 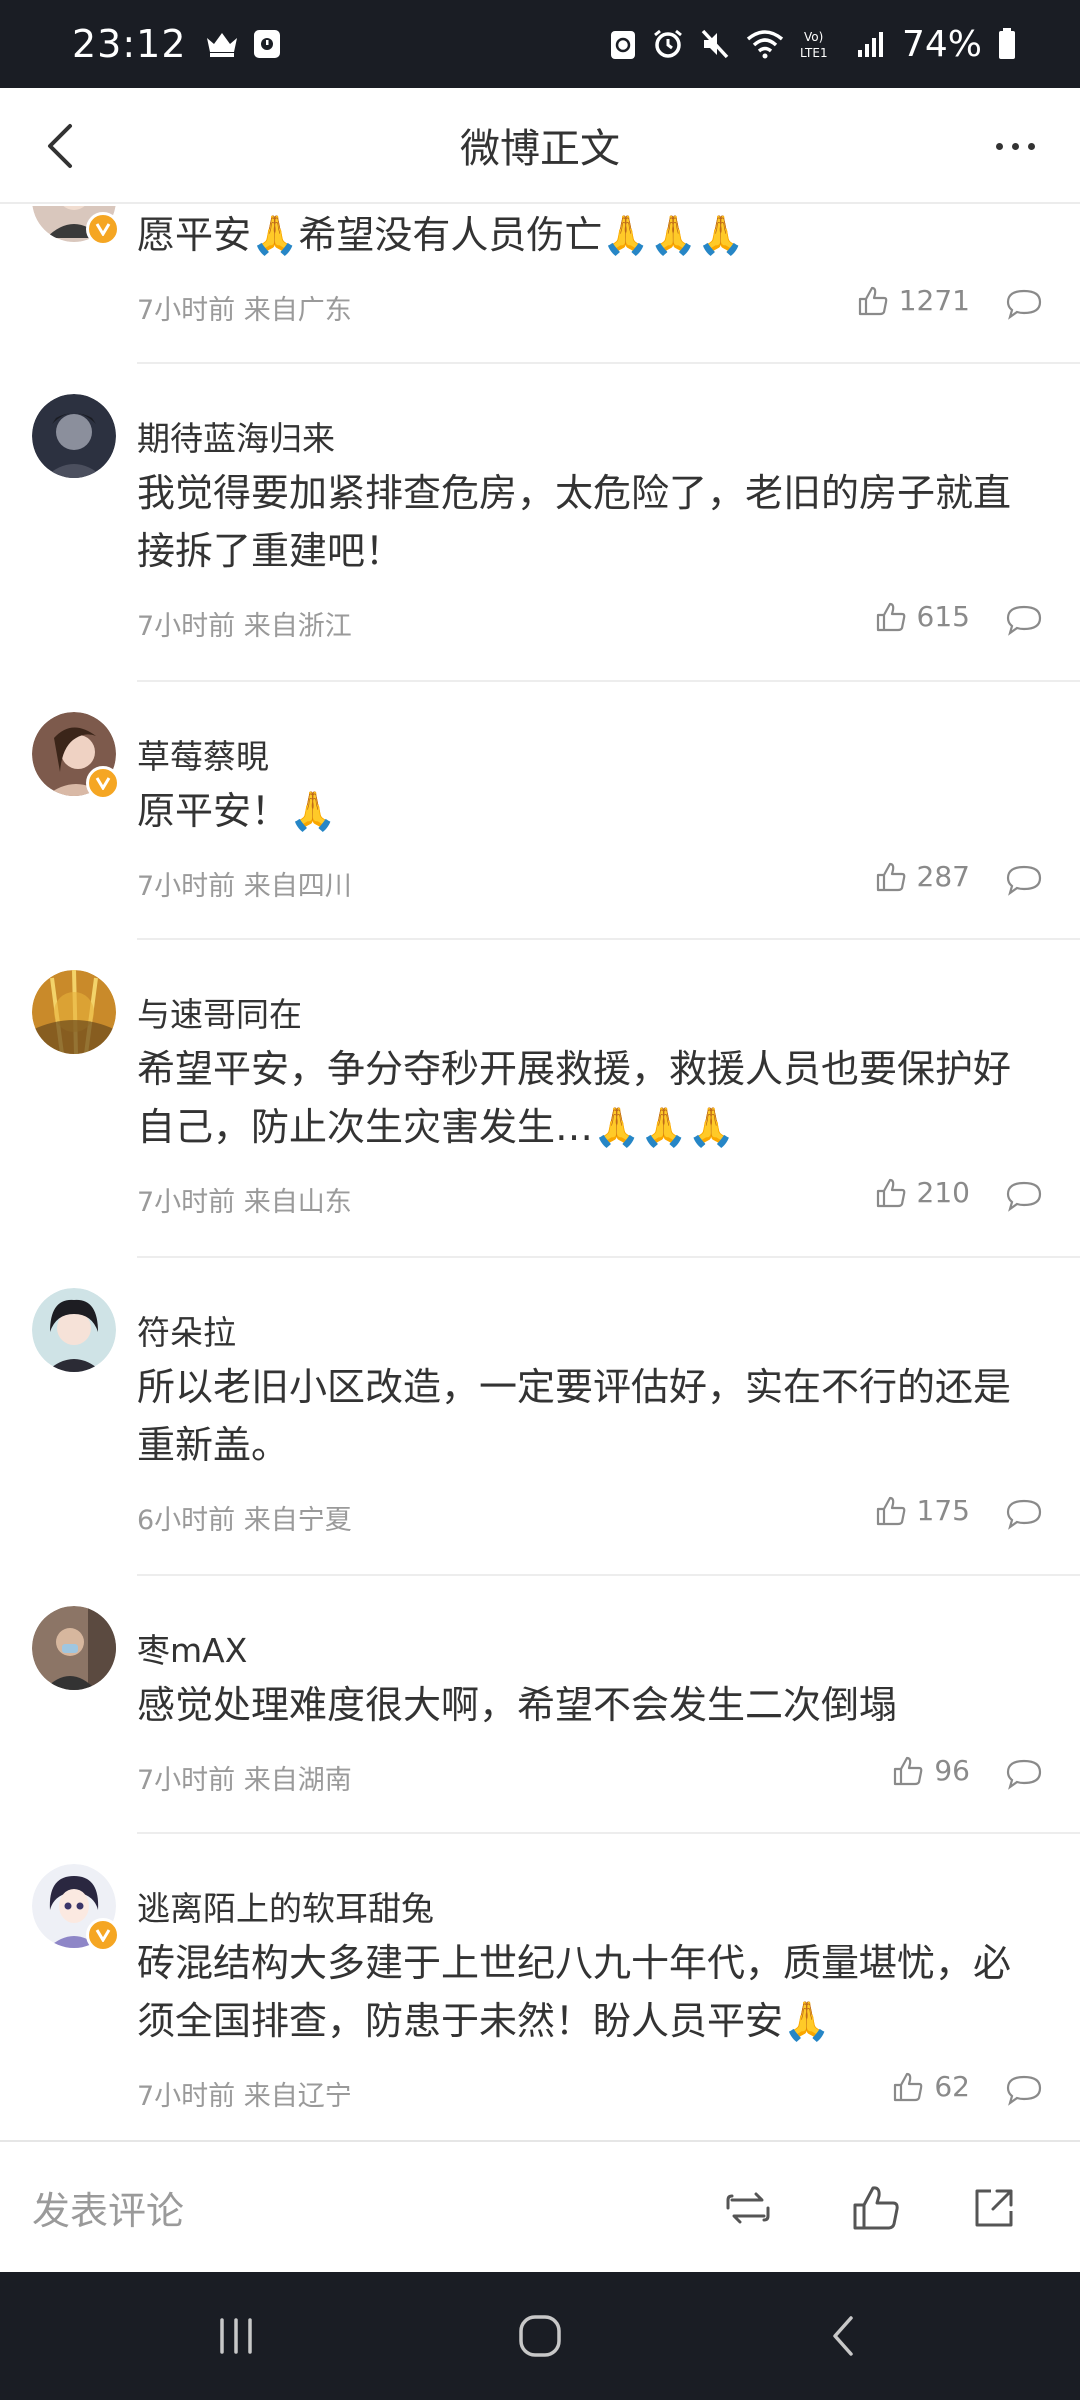 I want to click on bottom-action-bar: 发表评论, so click(x=540, y=2206).